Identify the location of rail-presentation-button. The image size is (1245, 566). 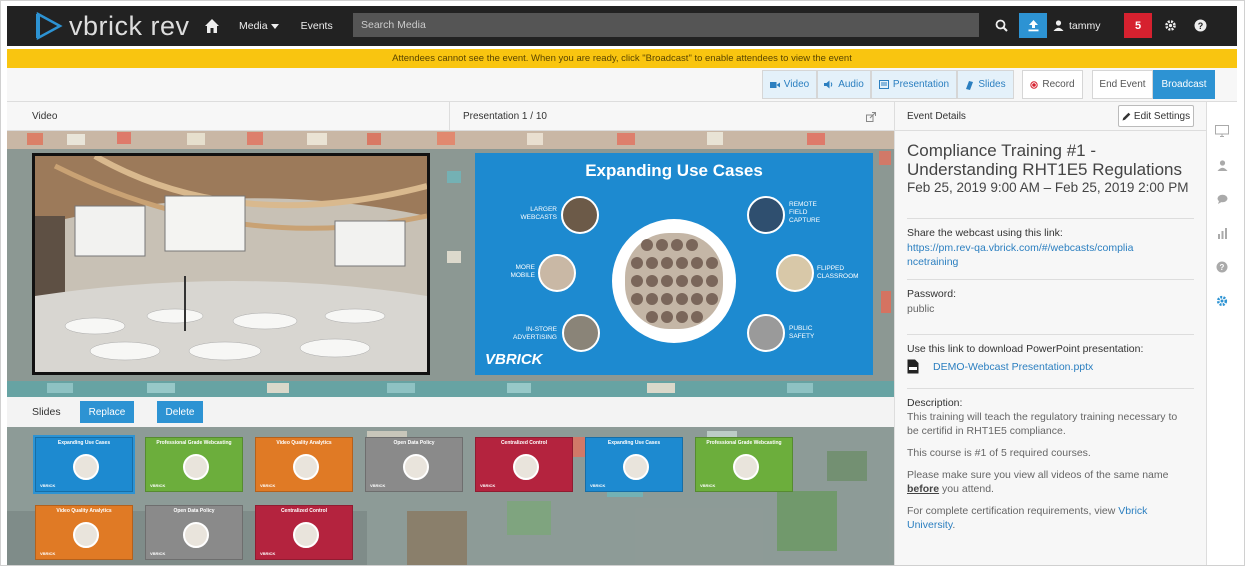
(1222, 131).